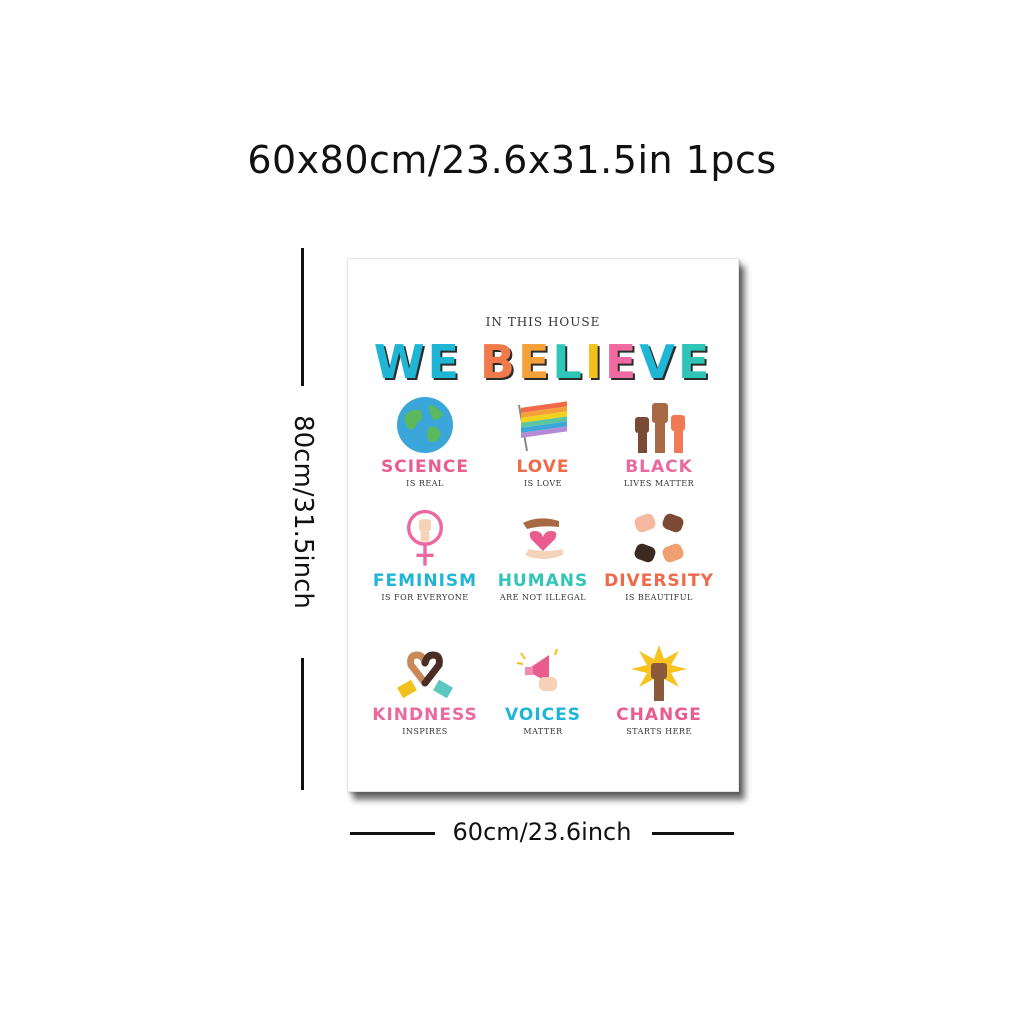 This screenshot has width=1024, height=1024. I want to click on belief-tagline: INSPIRES, so click(425, 731).